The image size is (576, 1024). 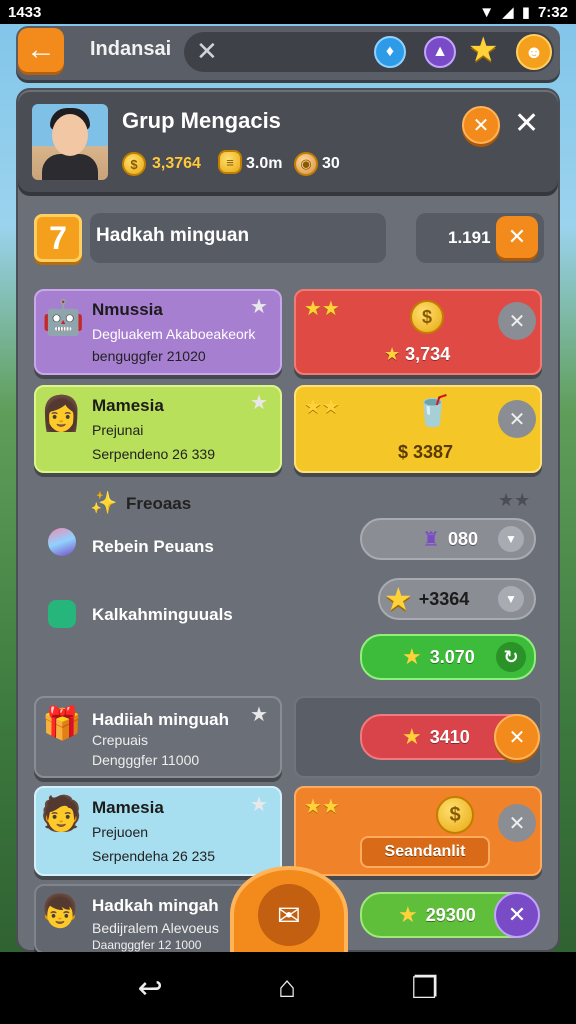 What do you see at coordinates (174, 334) in the screenshot?
I see `card-line: Degluakem Akaboeakeork` at bounding box center [174, 334].